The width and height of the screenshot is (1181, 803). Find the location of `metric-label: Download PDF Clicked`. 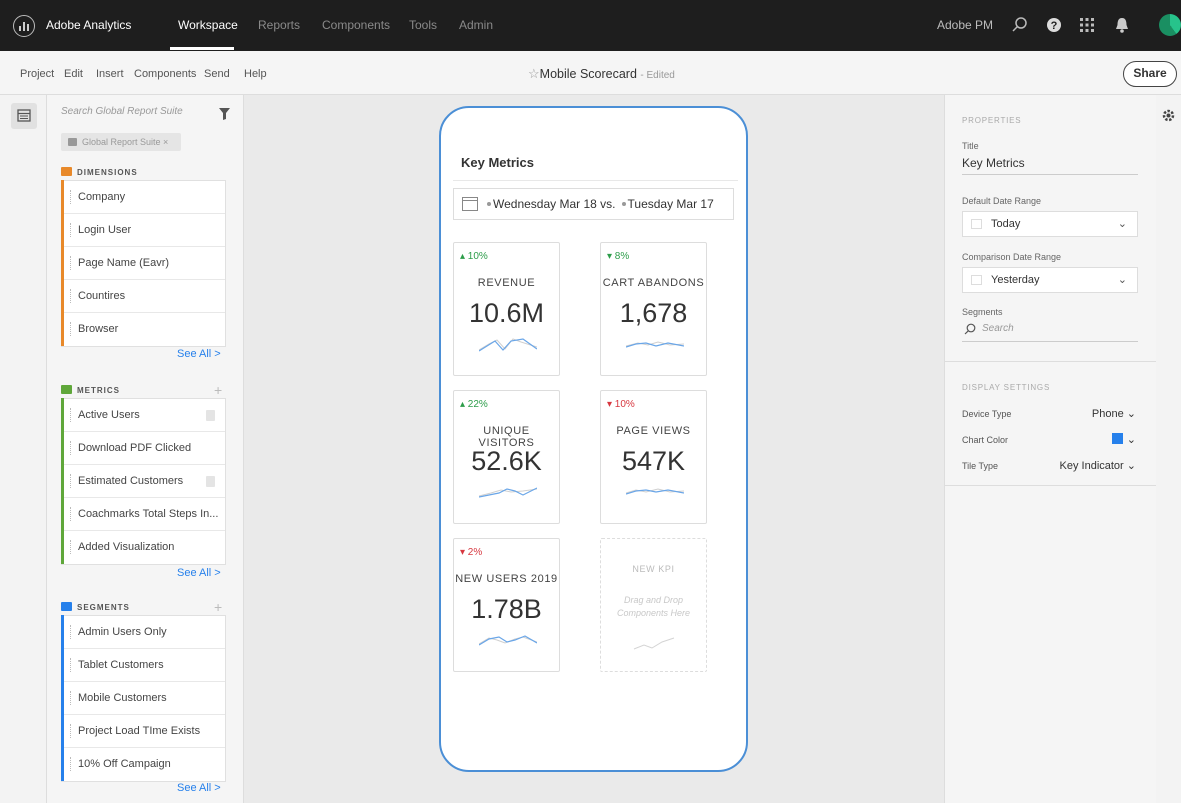

metric-label: Download PDF Clicked is located at coordinates (135, 448).